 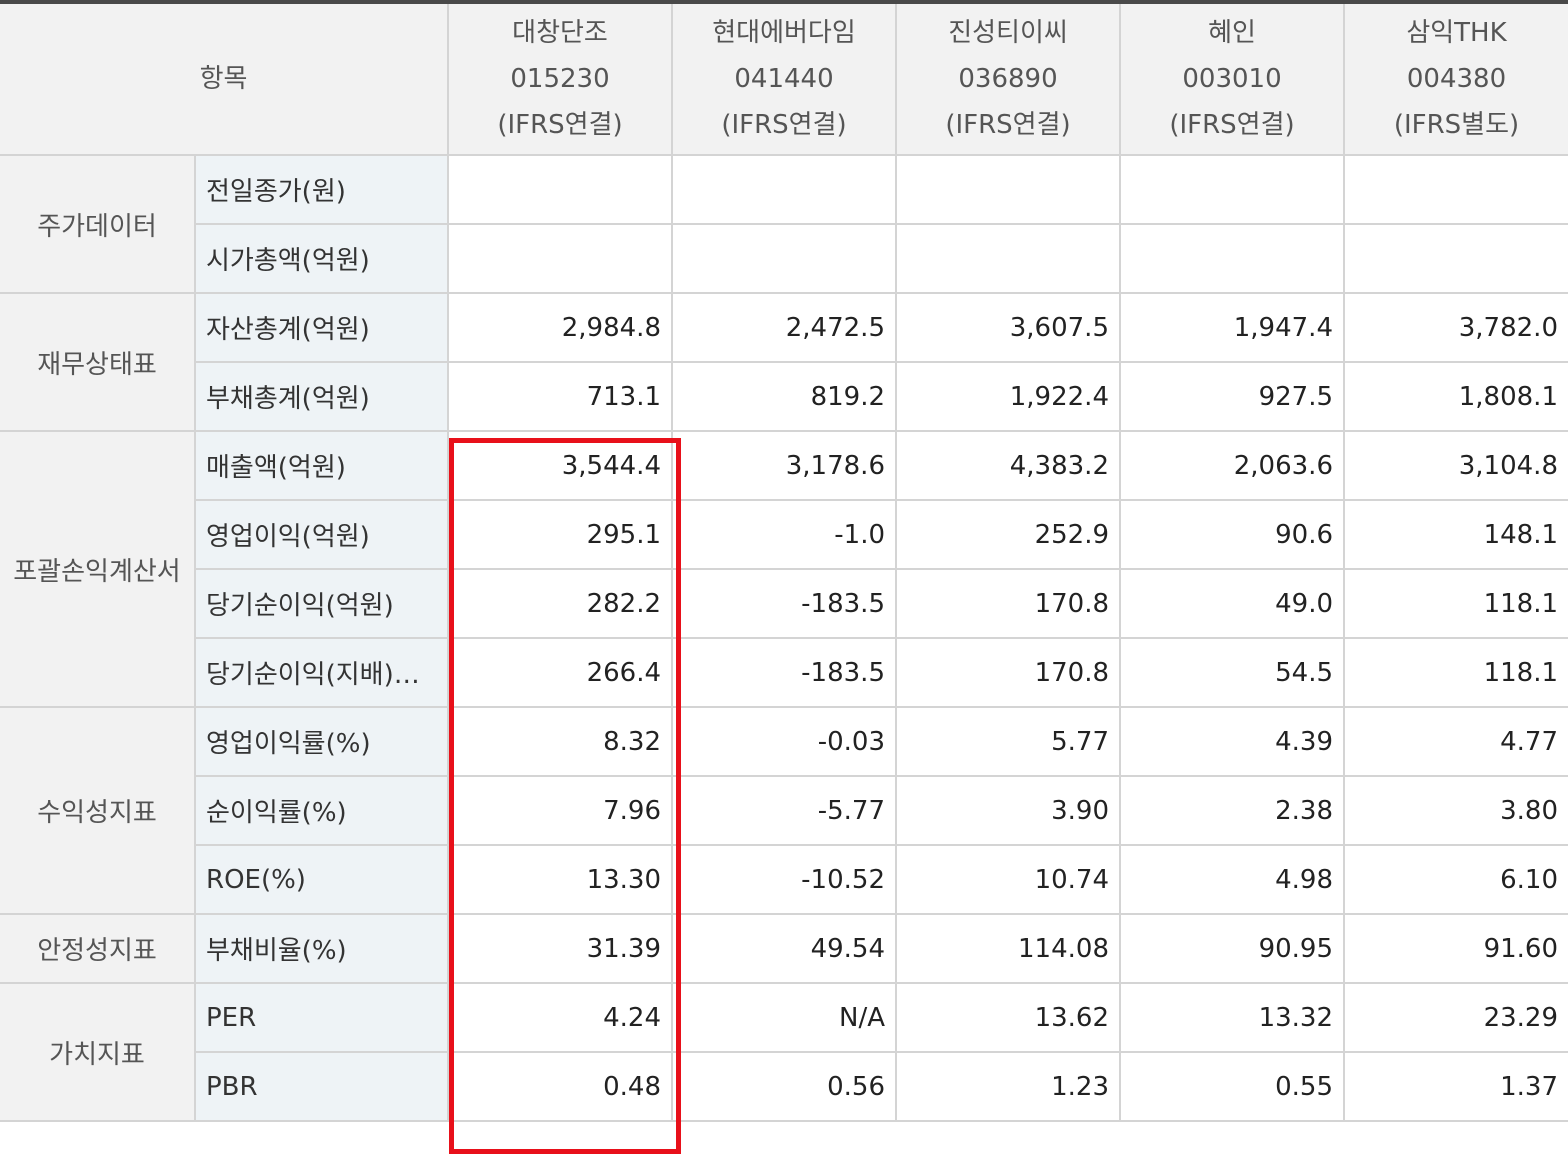 What do you see at coordinates (1232, 1087) in the screenshot?
I see `value-cell: 0.55` at bounding box center [1232, 1087].